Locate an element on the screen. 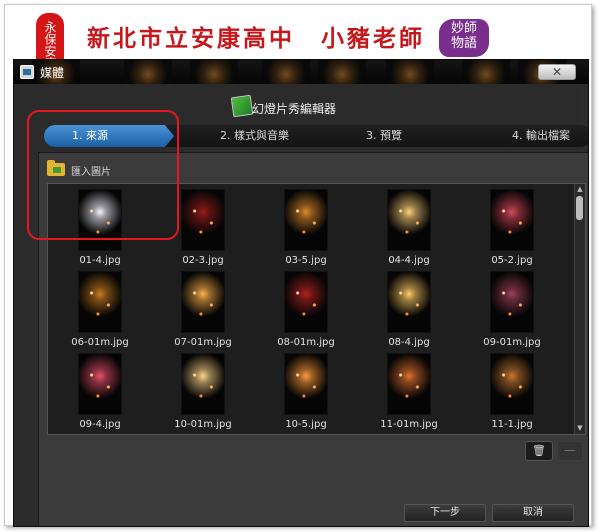 This screenshot has width=600, height=532. thumbnail-caption: 05-2.jpg is located at coordinates (512, 260).